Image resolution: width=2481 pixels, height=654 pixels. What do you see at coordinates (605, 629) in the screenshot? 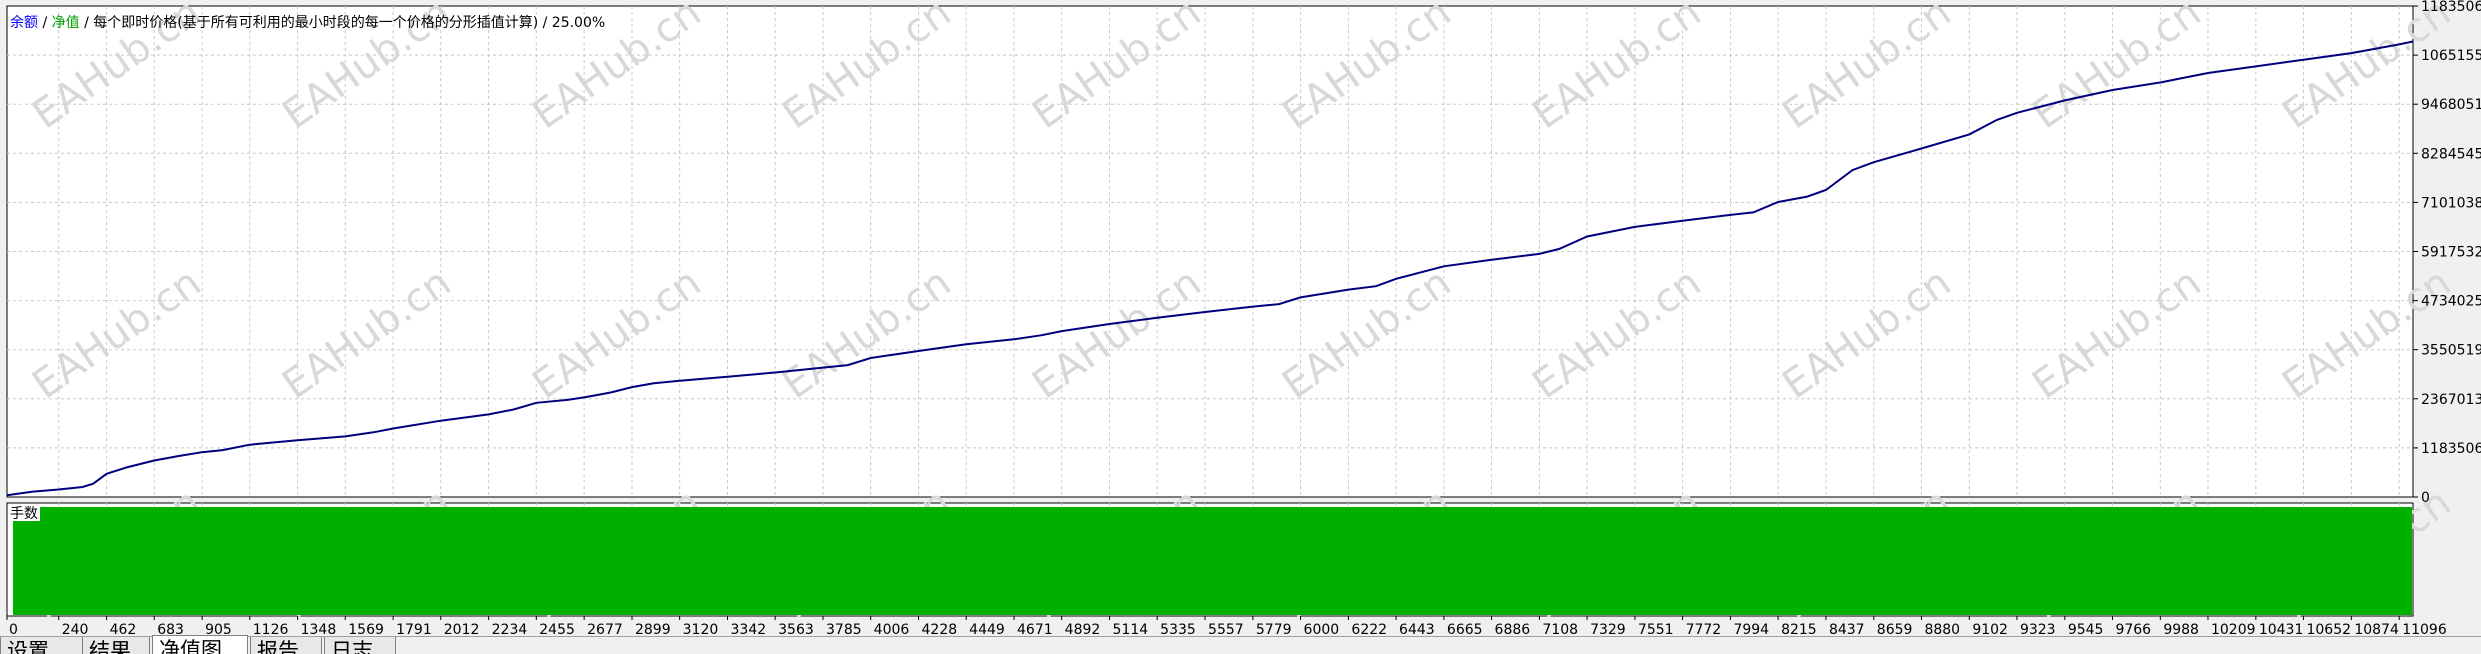
I see `x-tick-label: 2677` at bounding box center [605, 629].